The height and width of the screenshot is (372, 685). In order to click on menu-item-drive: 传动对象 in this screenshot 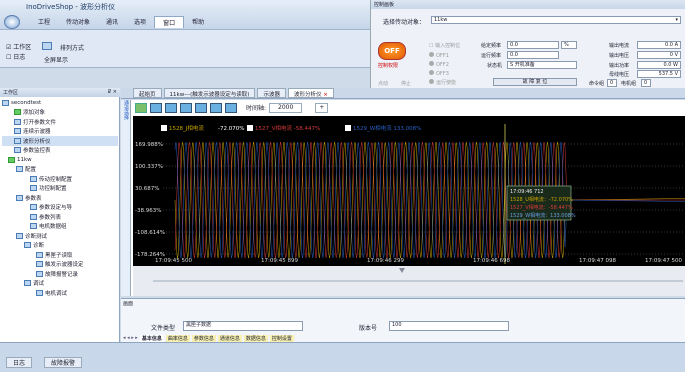, I will do `click(78, 22)`.